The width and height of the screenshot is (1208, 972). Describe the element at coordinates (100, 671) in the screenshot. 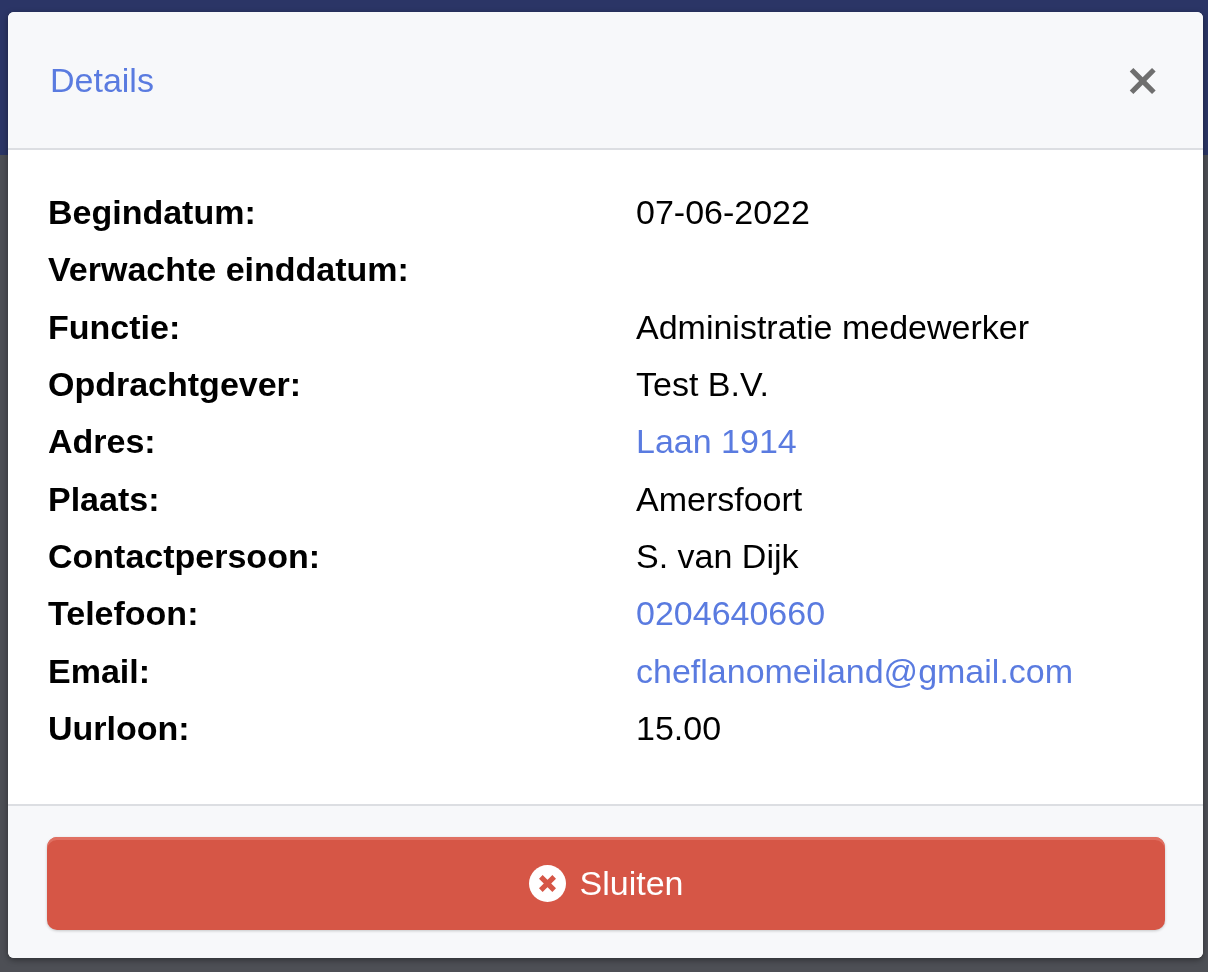

I see `field-label: Email:` at that location.